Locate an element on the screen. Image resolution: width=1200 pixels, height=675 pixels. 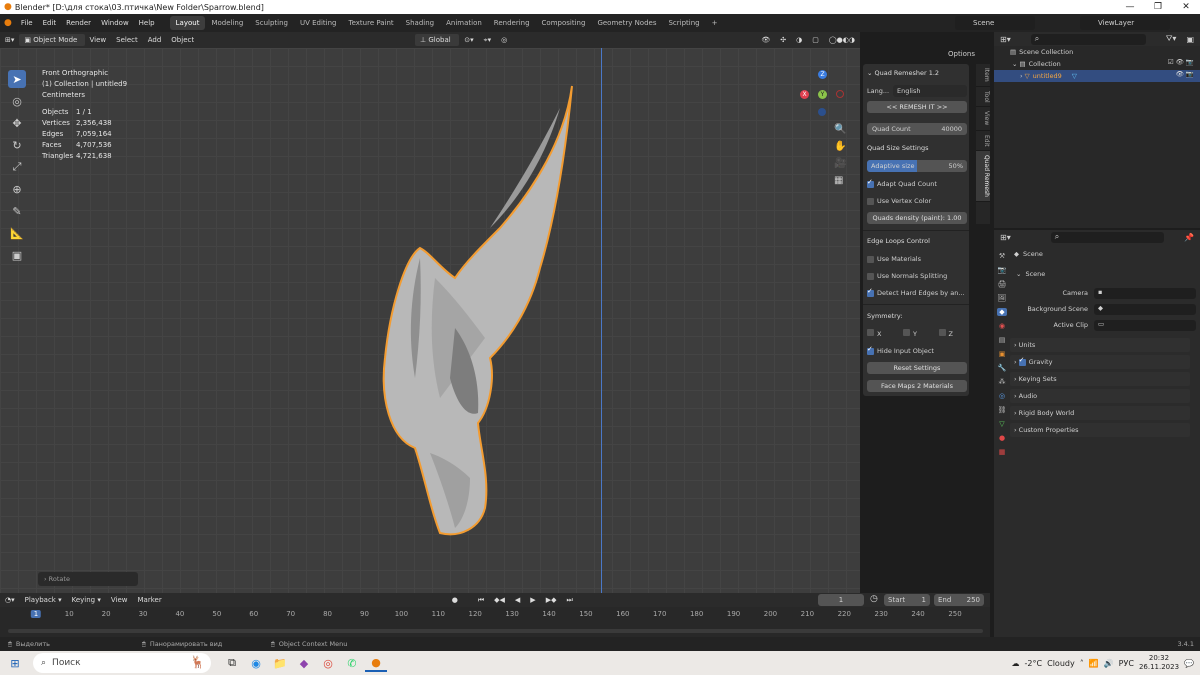
volume-icon: 🔊 is located at coordinates (1109, 663).